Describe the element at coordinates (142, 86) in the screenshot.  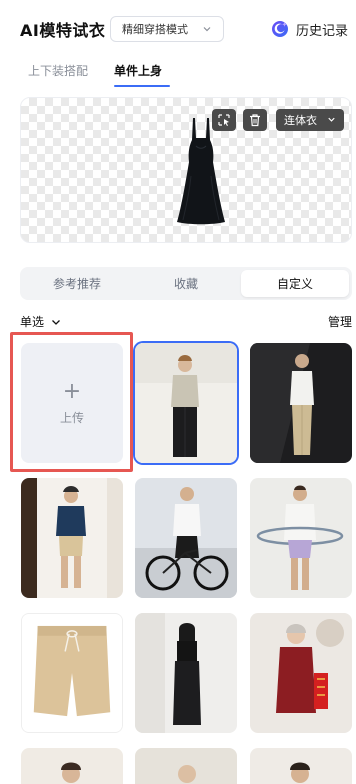
I see `active-tab-indicator` at that location.